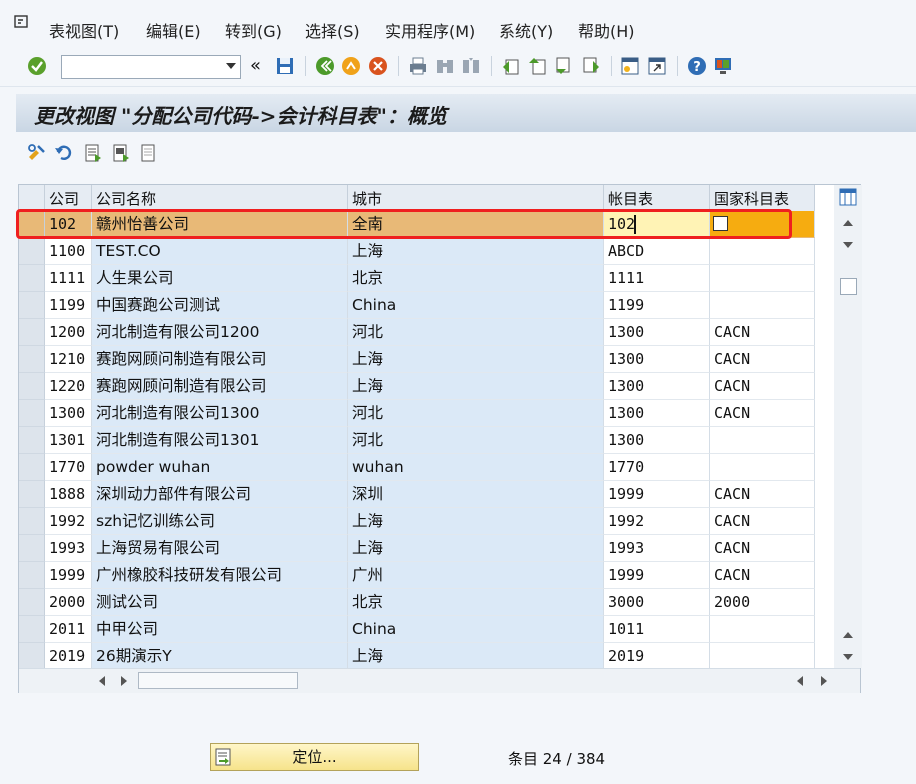 This screenshot has height=784, width=916. Describe the element at coordinates (591, 66) in the screenshot. I see `last-page-icon` at that location.